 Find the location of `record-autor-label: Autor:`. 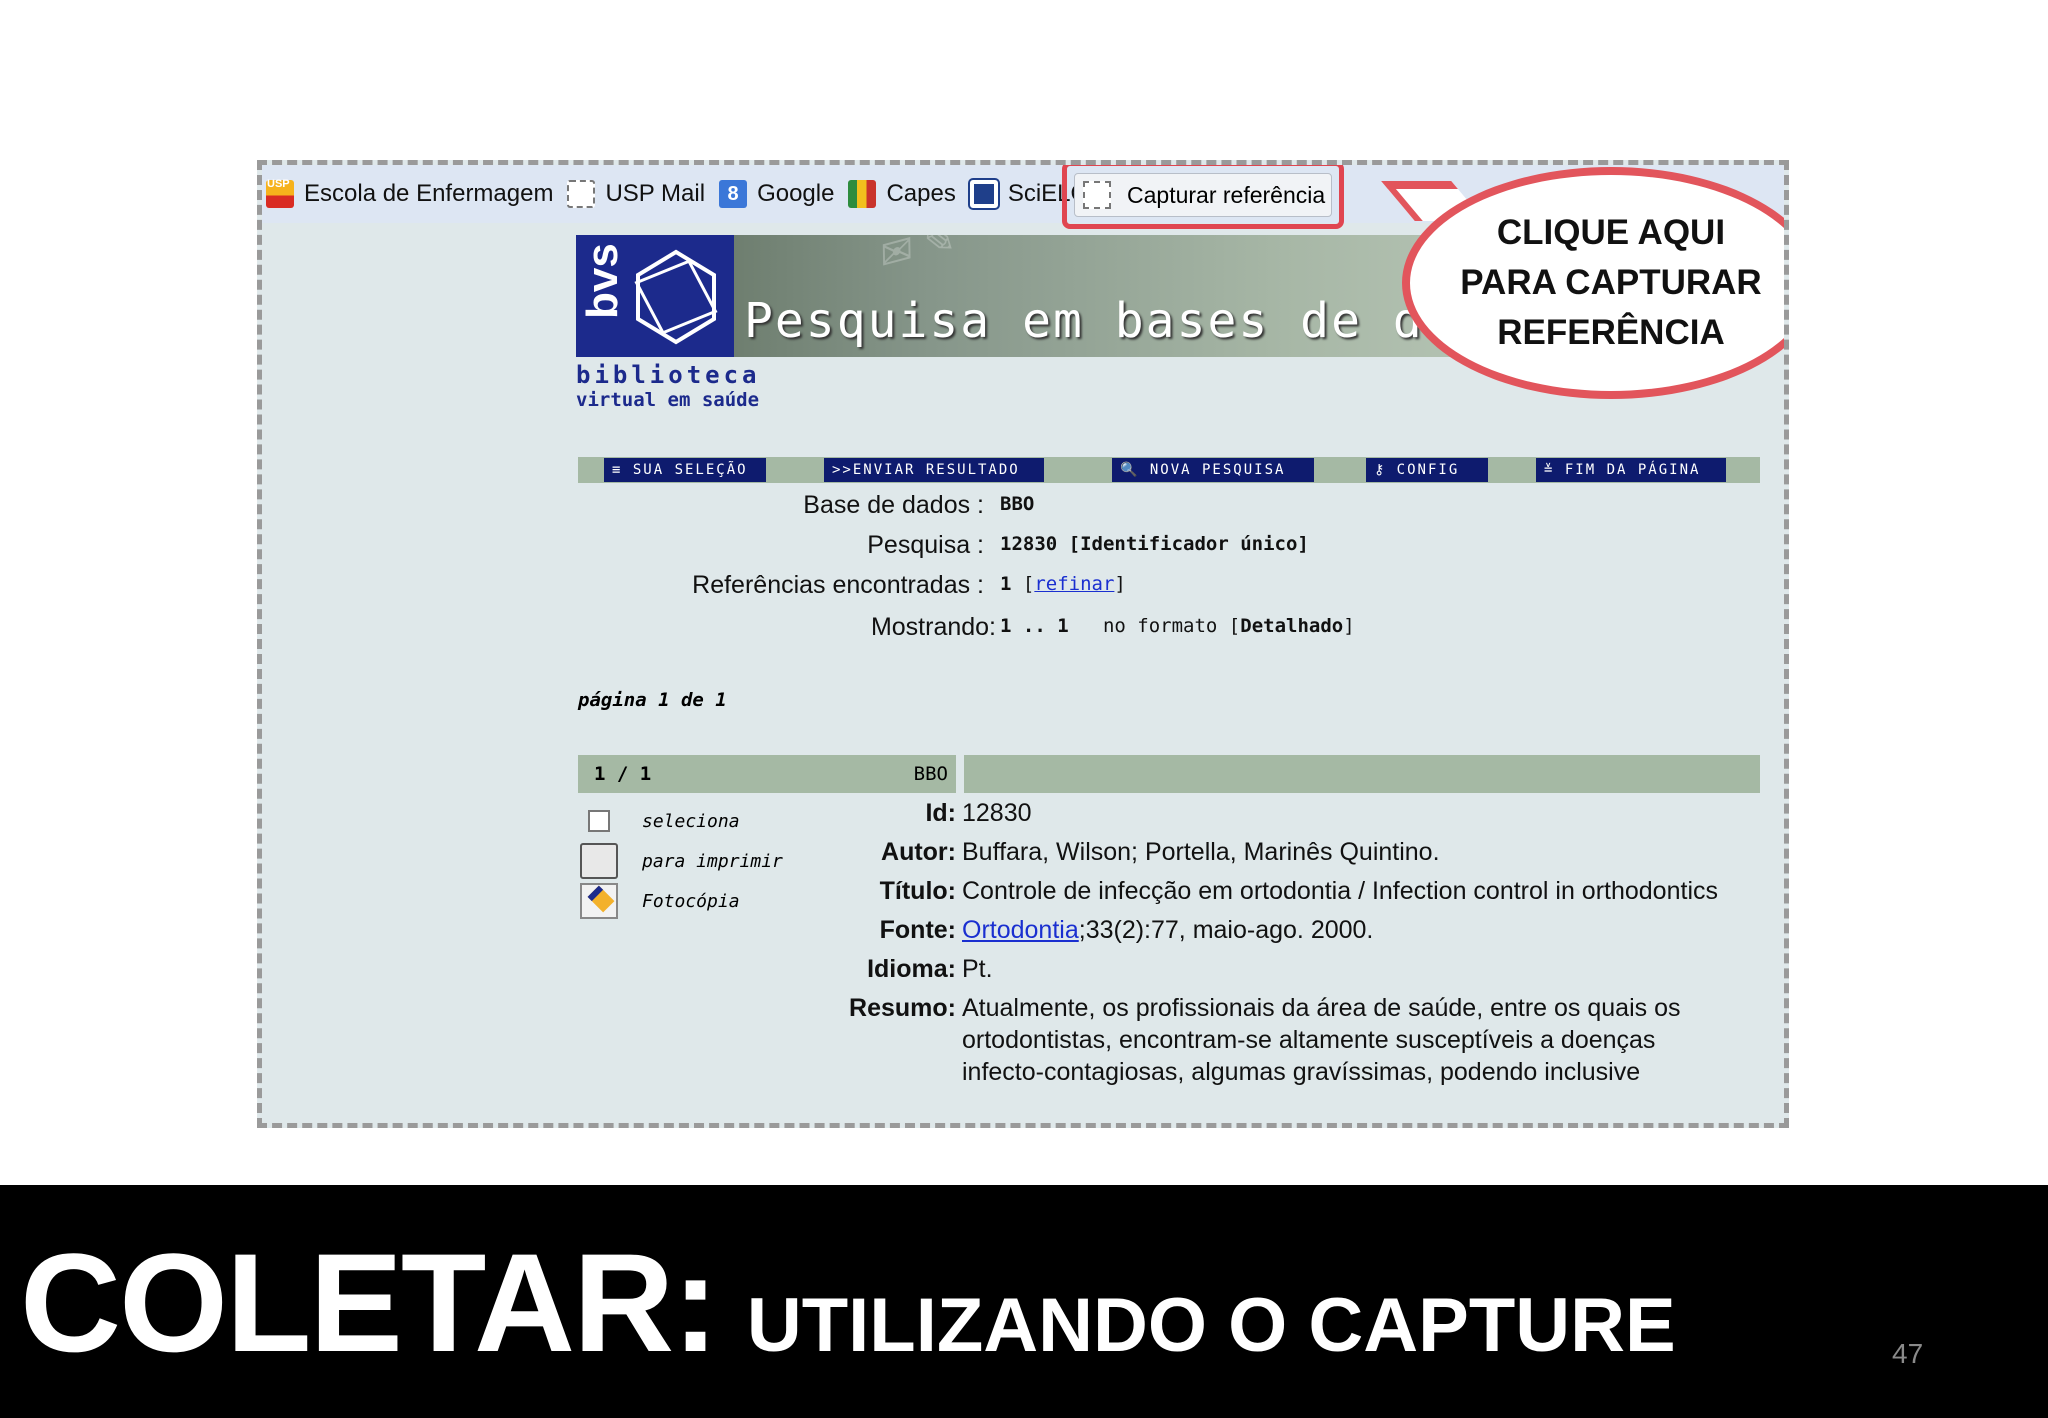

record-autor-label: Autor: is located at coordinates (918, 852).